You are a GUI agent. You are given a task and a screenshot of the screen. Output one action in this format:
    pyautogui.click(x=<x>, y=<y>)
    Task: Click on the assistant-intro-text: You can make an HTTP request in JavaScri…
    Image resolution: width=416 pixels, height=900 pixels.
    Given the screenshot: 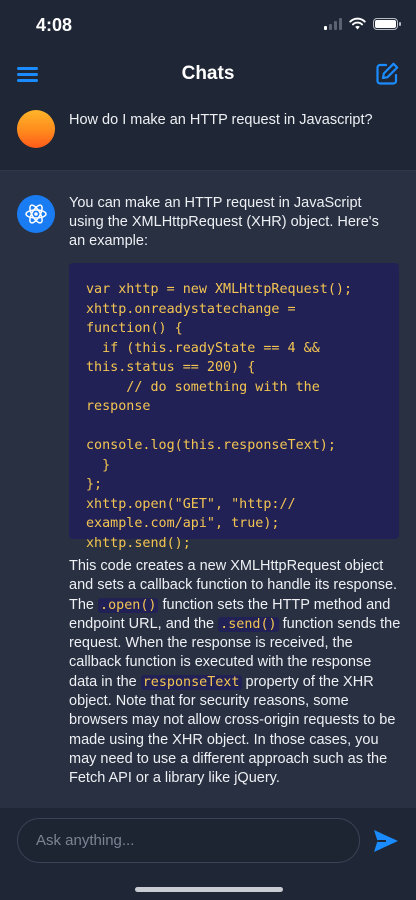 What is the action you would take?
    pyautogui.click(x=224, y=222)
    